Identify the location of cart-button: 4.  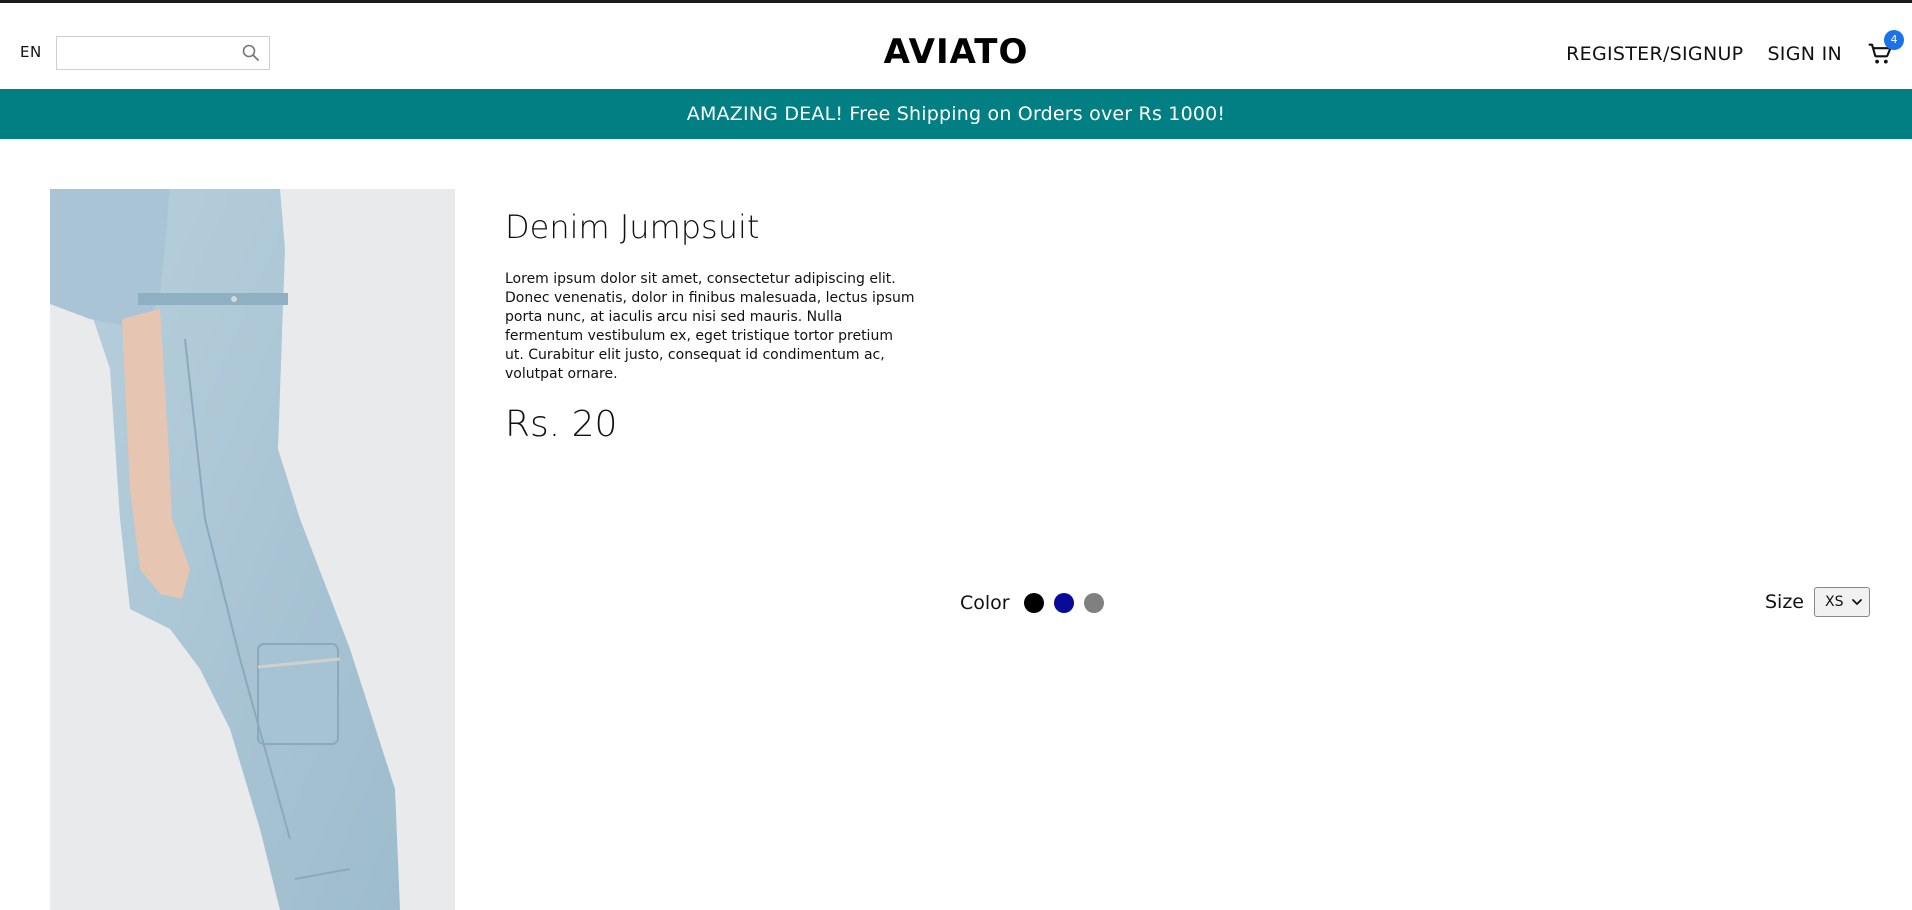
(1885, 49).